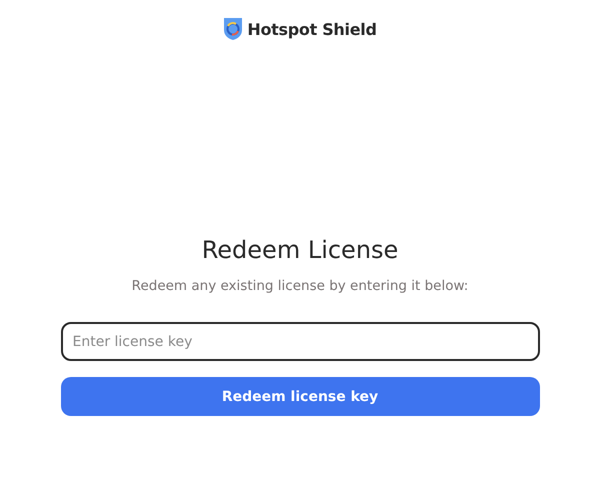  Describe the element at coordinates (233, 29) in the screenshot. I see `shield-icon` at that location.